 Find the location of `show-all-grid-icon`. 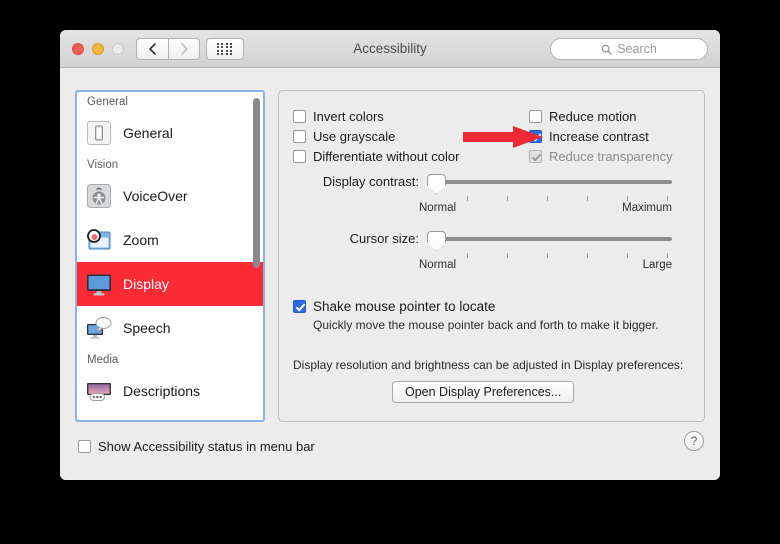

show-all-grid-icon is located at coordinates (224, 49).